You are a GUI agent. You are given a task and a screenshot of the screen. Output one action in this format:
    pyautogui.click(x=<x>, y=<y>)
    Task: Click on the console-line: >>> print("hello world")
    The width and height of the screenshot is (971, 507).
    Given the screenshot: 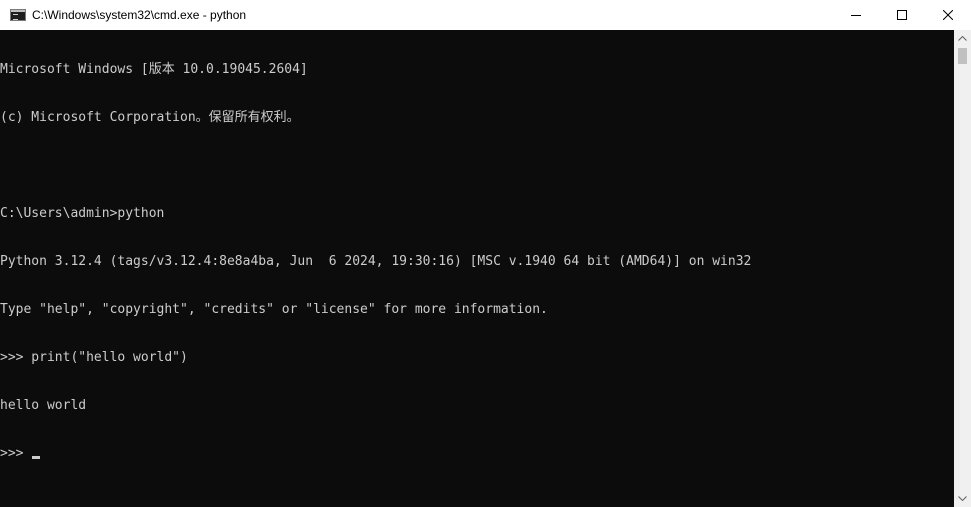 What is the action you would take?
    pyautogui.click(x=94, y=357)
    